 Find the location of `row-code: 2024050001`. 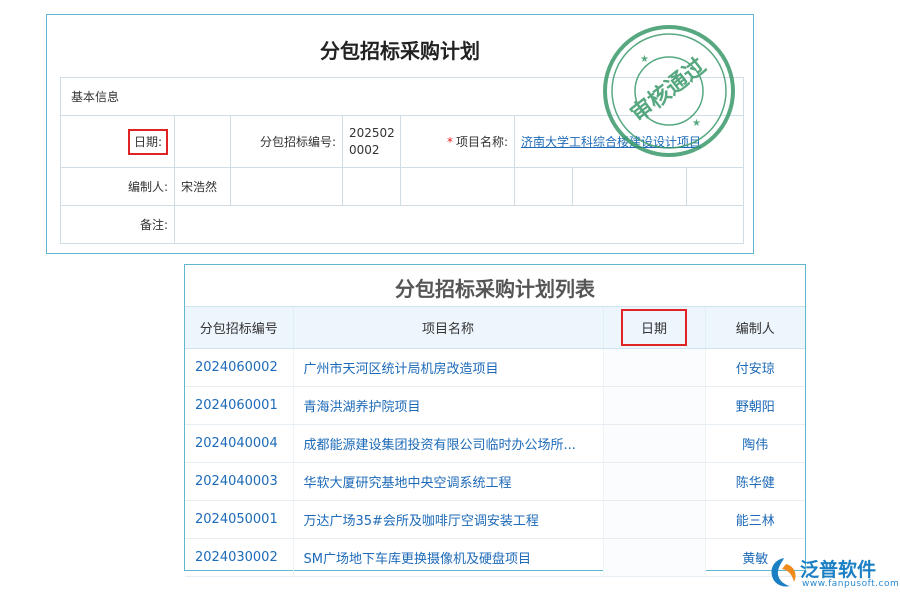

row-code: 2024050001 is located at coordinates (239, 519).